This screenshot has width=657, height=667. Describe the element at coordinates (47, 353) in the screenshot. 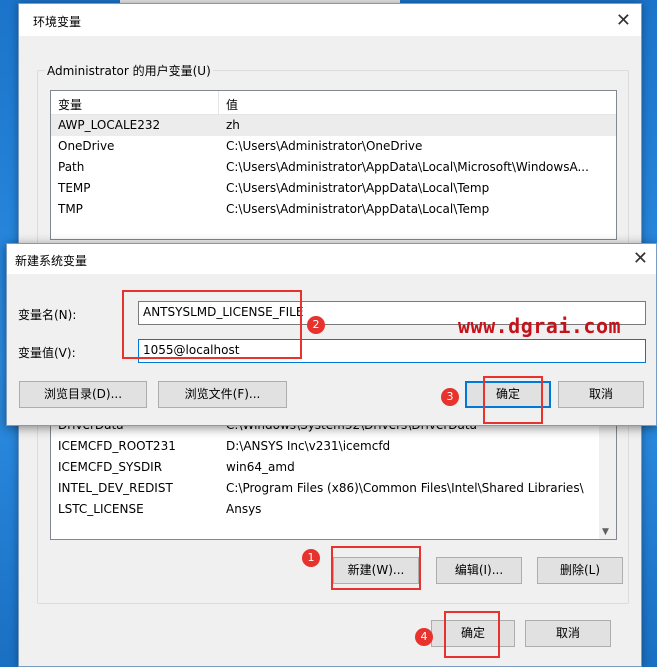

I see `variable-value-label: 变量值(V):` at that location.